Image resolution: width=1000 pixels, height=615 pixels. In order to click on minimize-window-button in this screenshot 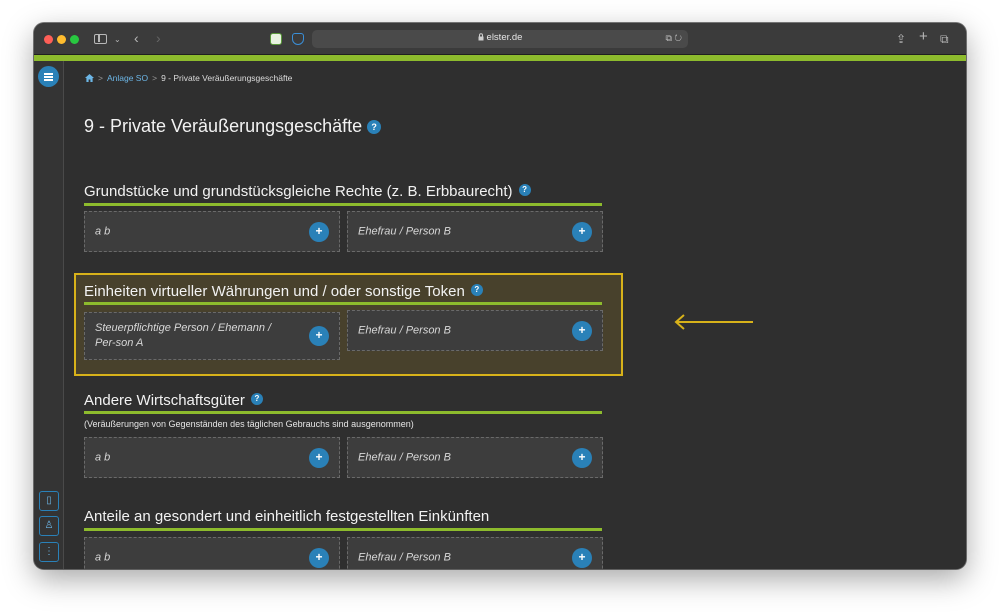, I will do `click(61, 39)`.